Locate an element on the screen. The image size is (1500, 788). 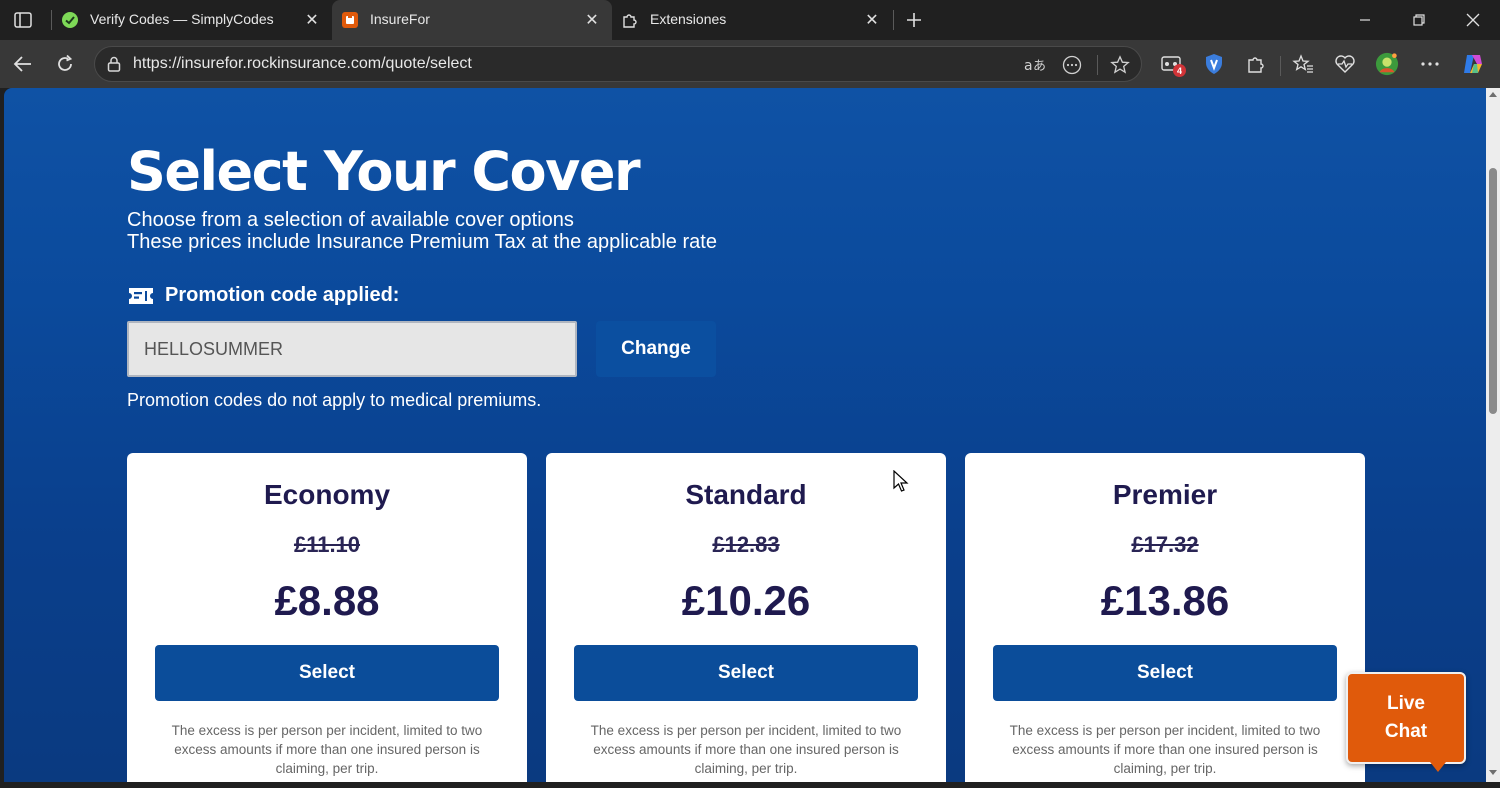
more-options-circle-icon is located at coordinates (1072, 65).